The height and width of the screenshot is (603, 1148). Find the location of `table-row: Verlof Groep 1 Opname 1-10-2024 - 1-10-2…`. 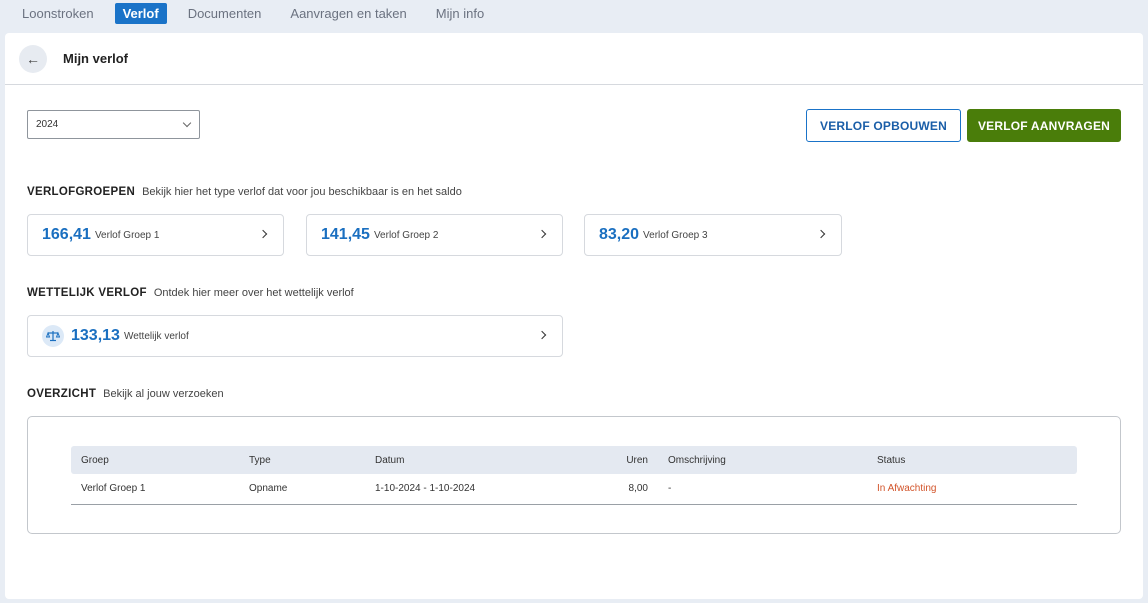

table-row: Verlof Groep 1 Opname 1-10-2024 - 1-10-2… is located at coordinates (574, 489).